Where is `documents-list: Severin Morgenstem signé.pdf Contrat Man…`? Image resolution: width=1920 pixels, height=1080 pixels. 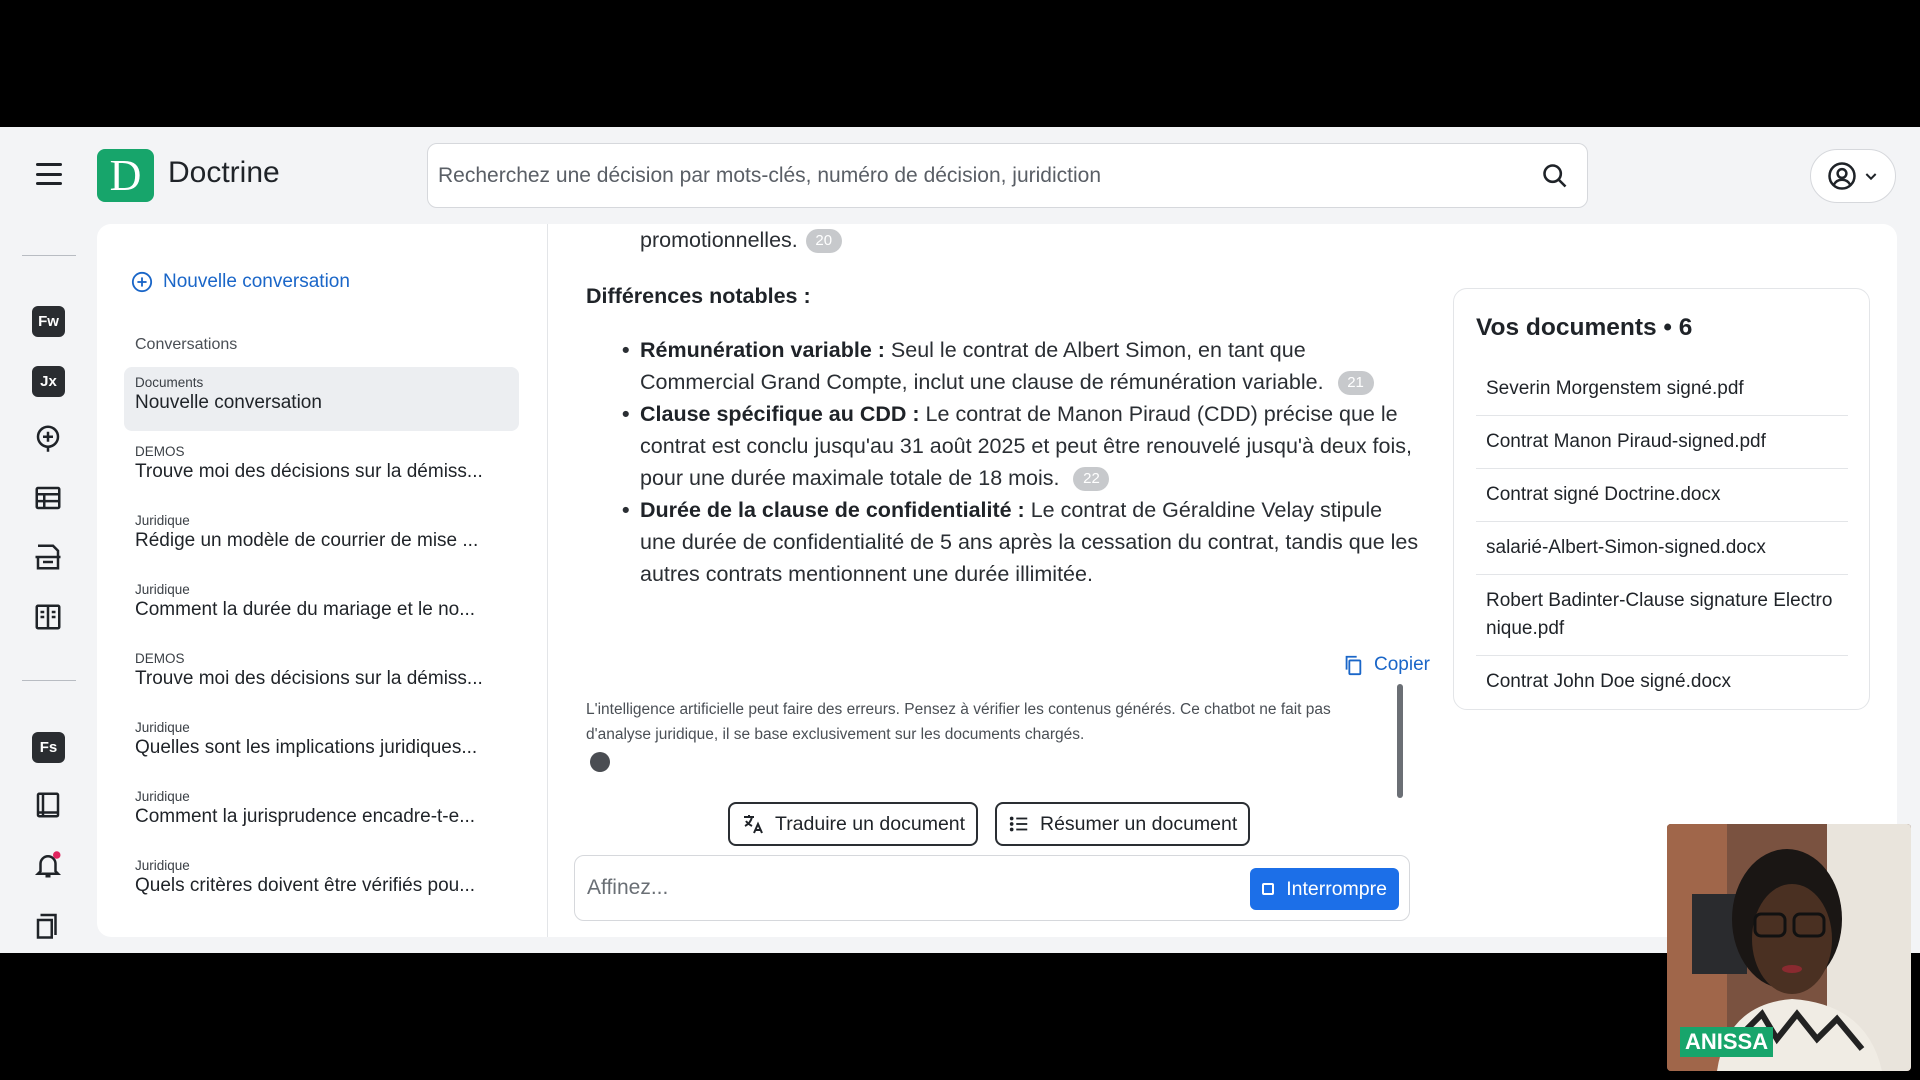
documents-list: Severin Morgenstem signé.pdf Contrat Man… is located at coordinates (1662, 535).